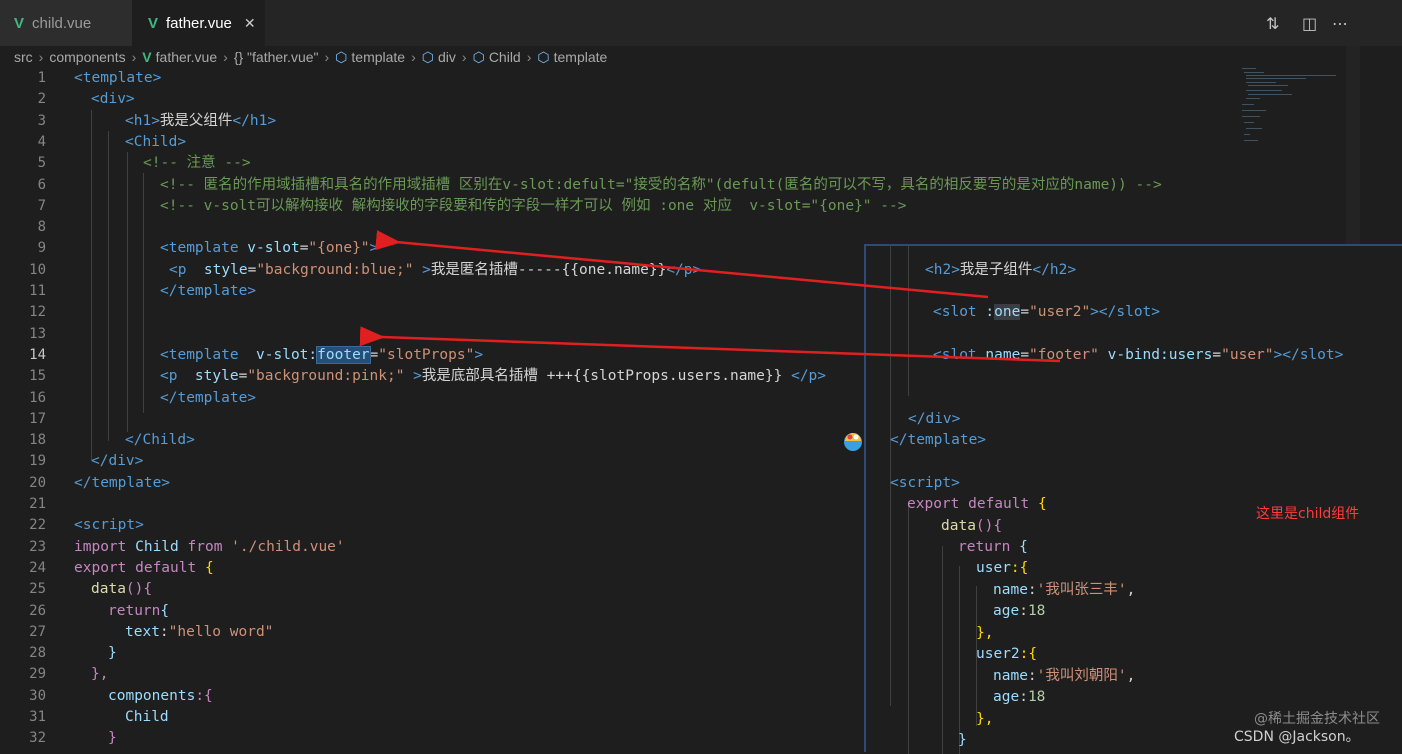 The image size is (1402, 754). Describe the element at coordinates (147, 57) in the screenshot. I see `vue-icon: V` at that location.